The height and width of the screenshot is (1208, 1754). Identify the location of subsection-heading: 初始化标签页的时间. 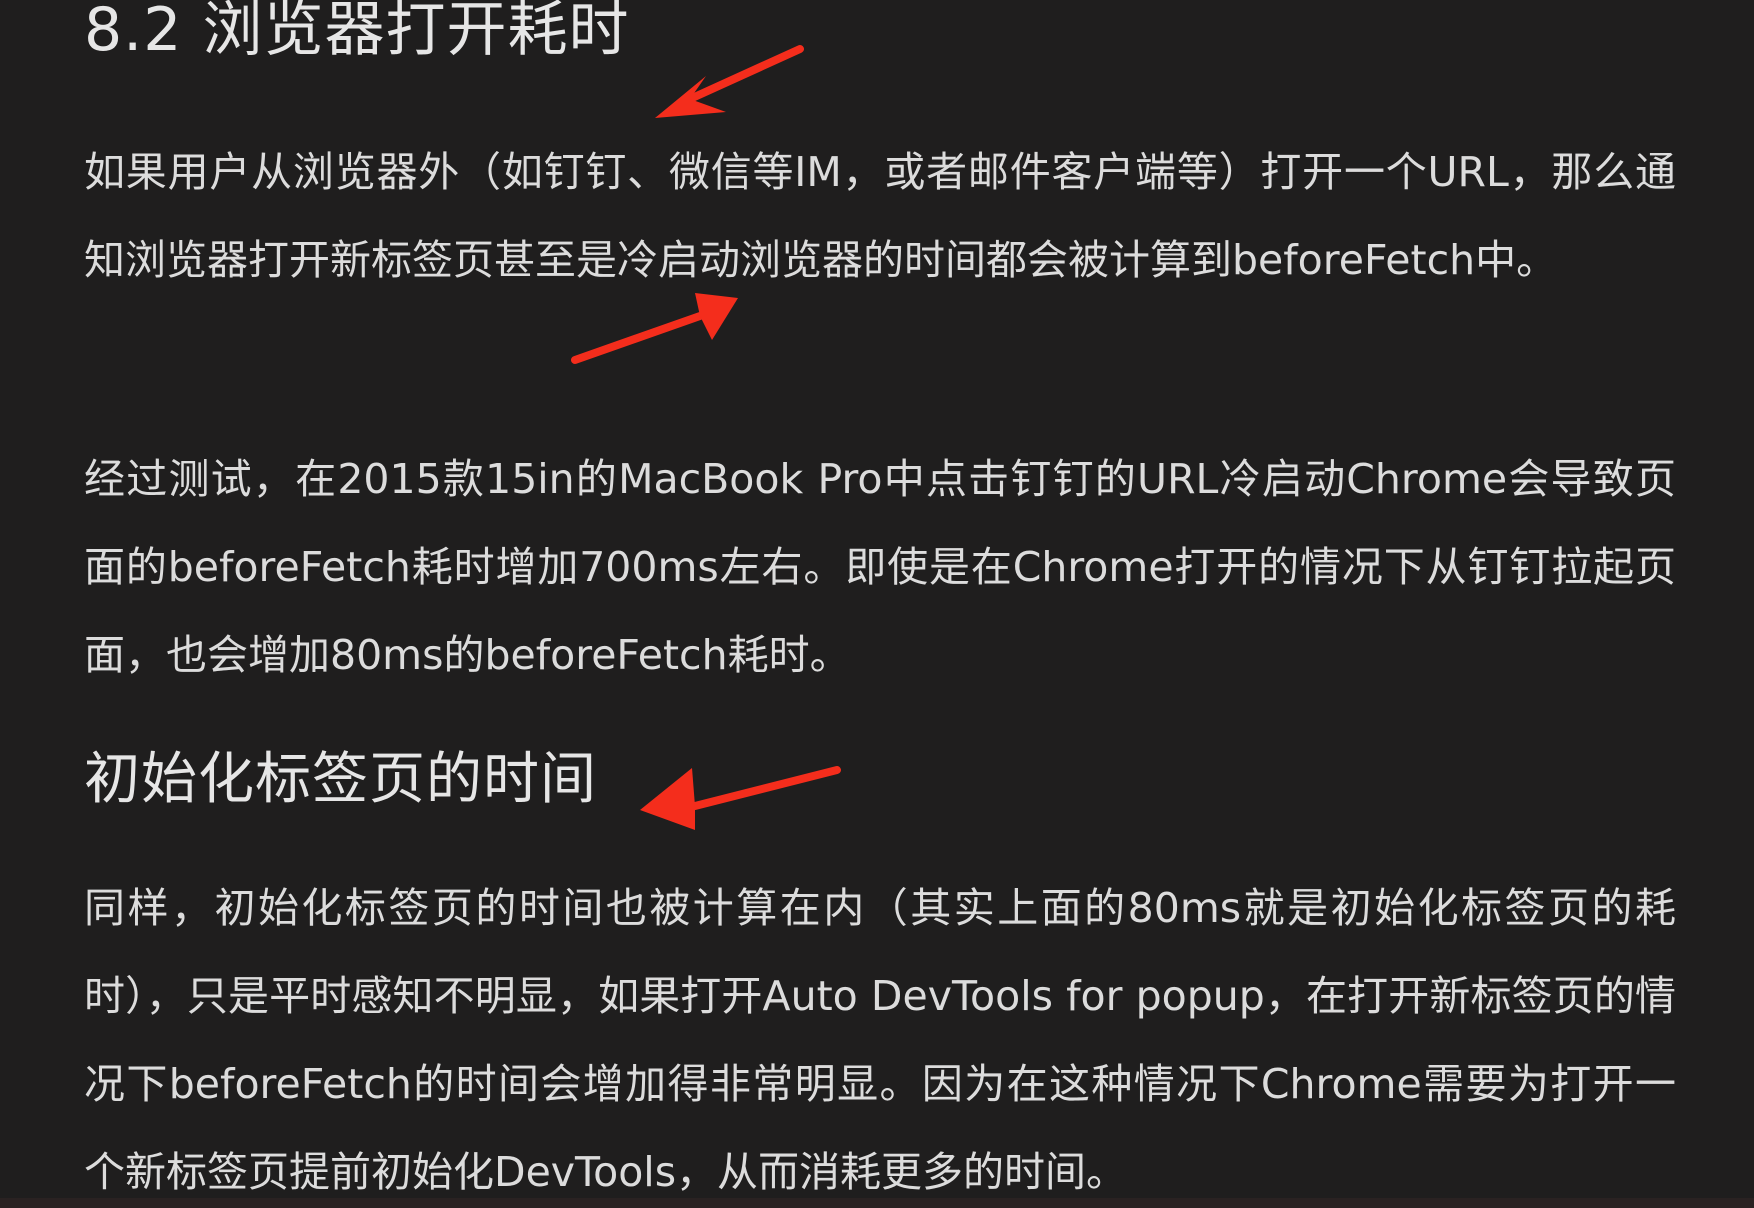
(340, 779).